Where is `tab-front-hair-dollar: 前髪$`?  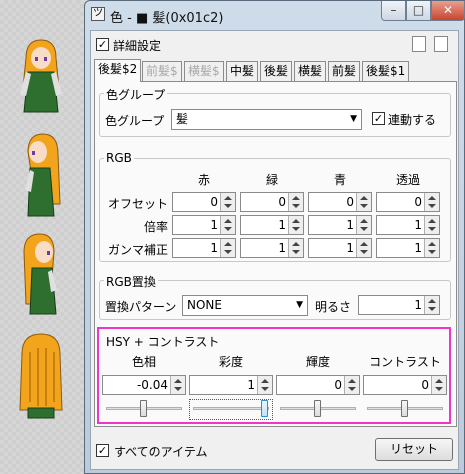 tab-front-hair-dollar: 前髪$ is located at coordinates (162, 71).